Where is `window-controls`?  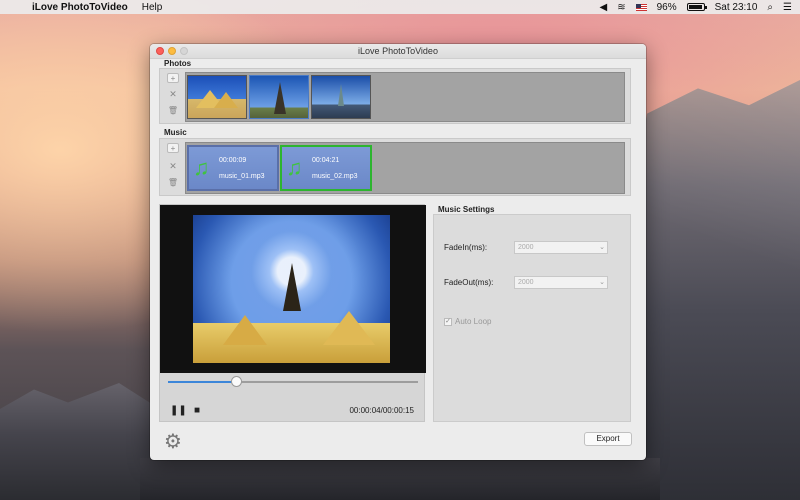
window-controls is located at coordinates (172, 51).